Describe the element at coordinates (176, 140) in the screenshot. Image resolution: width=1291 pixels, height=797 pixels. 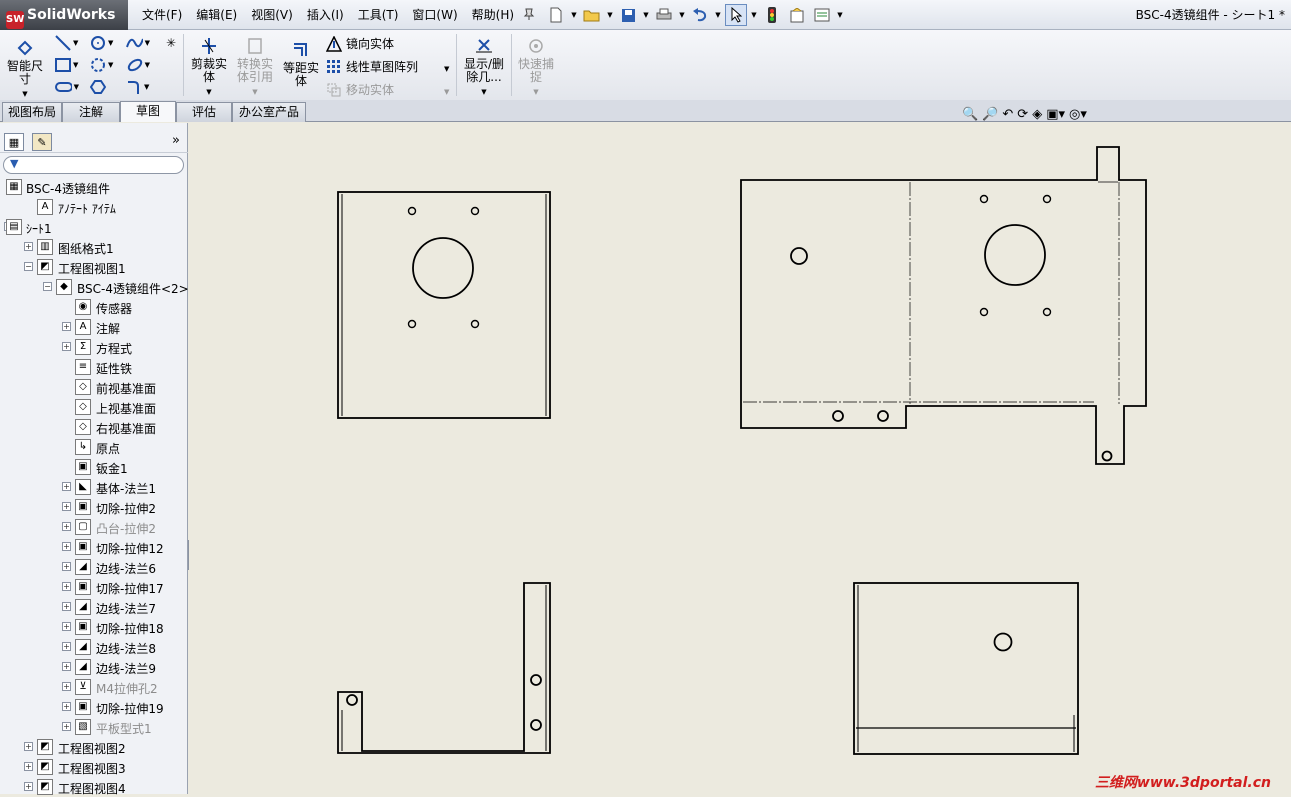
I see `expand-chevron-icon: »` at that location.